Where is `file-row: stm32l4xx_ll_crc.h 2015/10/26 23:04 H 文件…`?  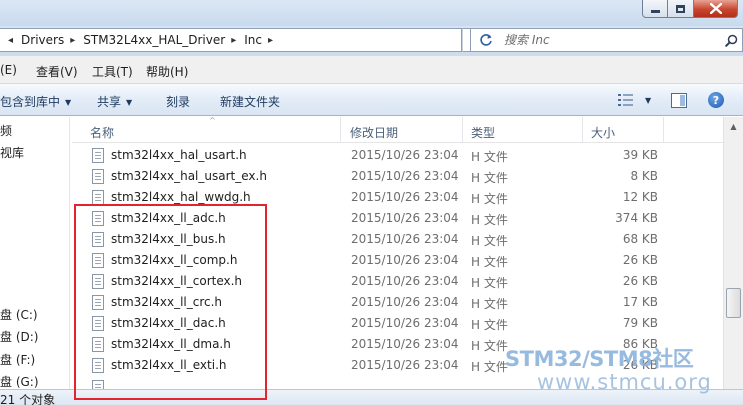 file-row: stm32l4xx_ll_crc.h 2015/10/26 23:04 H 文件… is located at coordinates (382, 302).